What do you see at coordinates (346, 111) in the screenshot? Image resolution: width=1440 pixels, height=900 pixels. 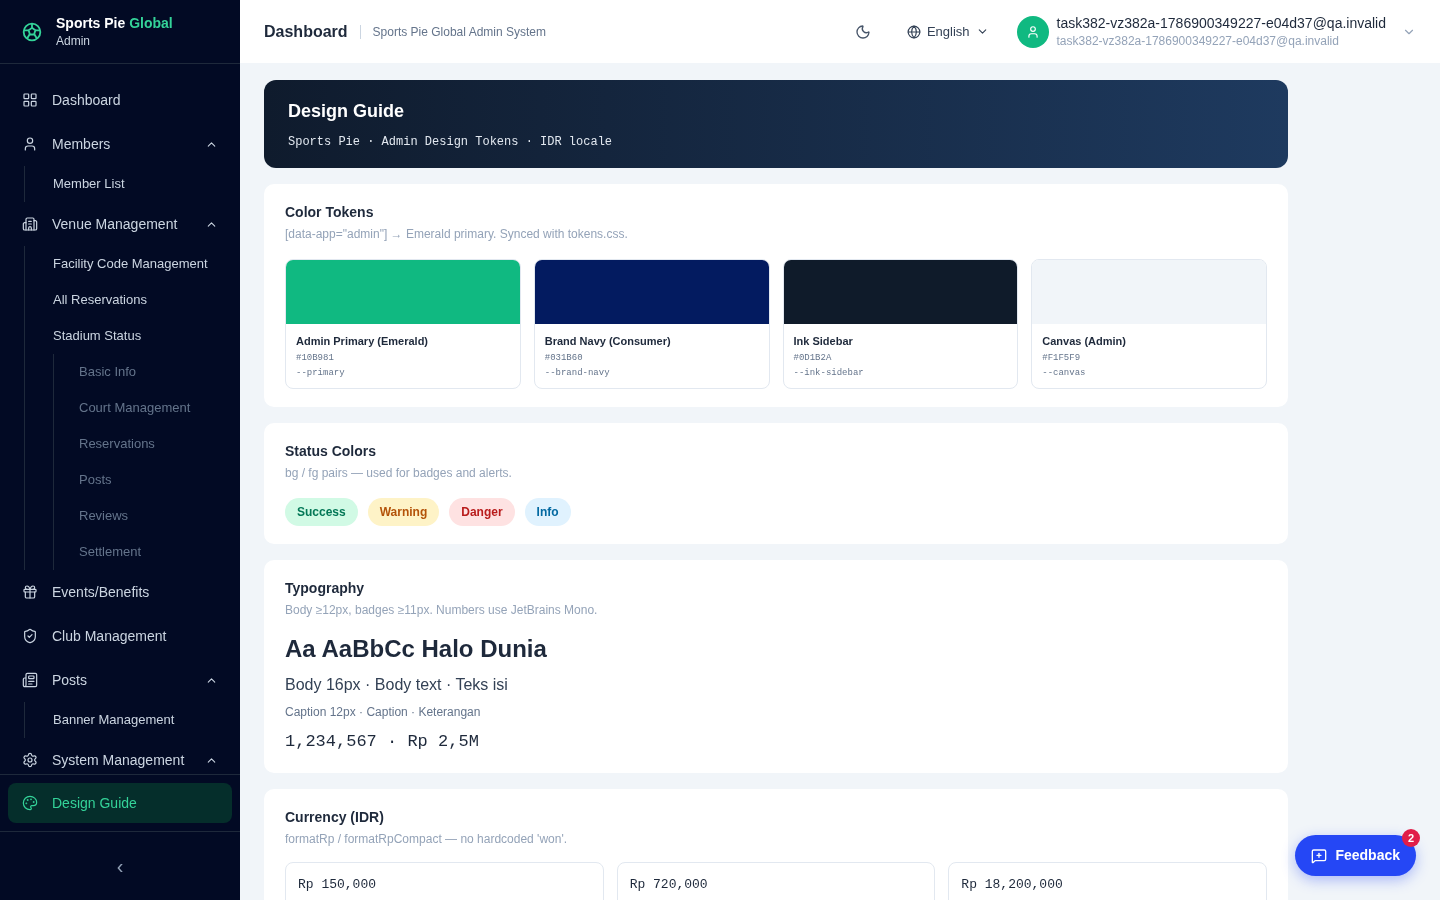 I see `banner-title: Design Guide` at bounding box center [346, 111].